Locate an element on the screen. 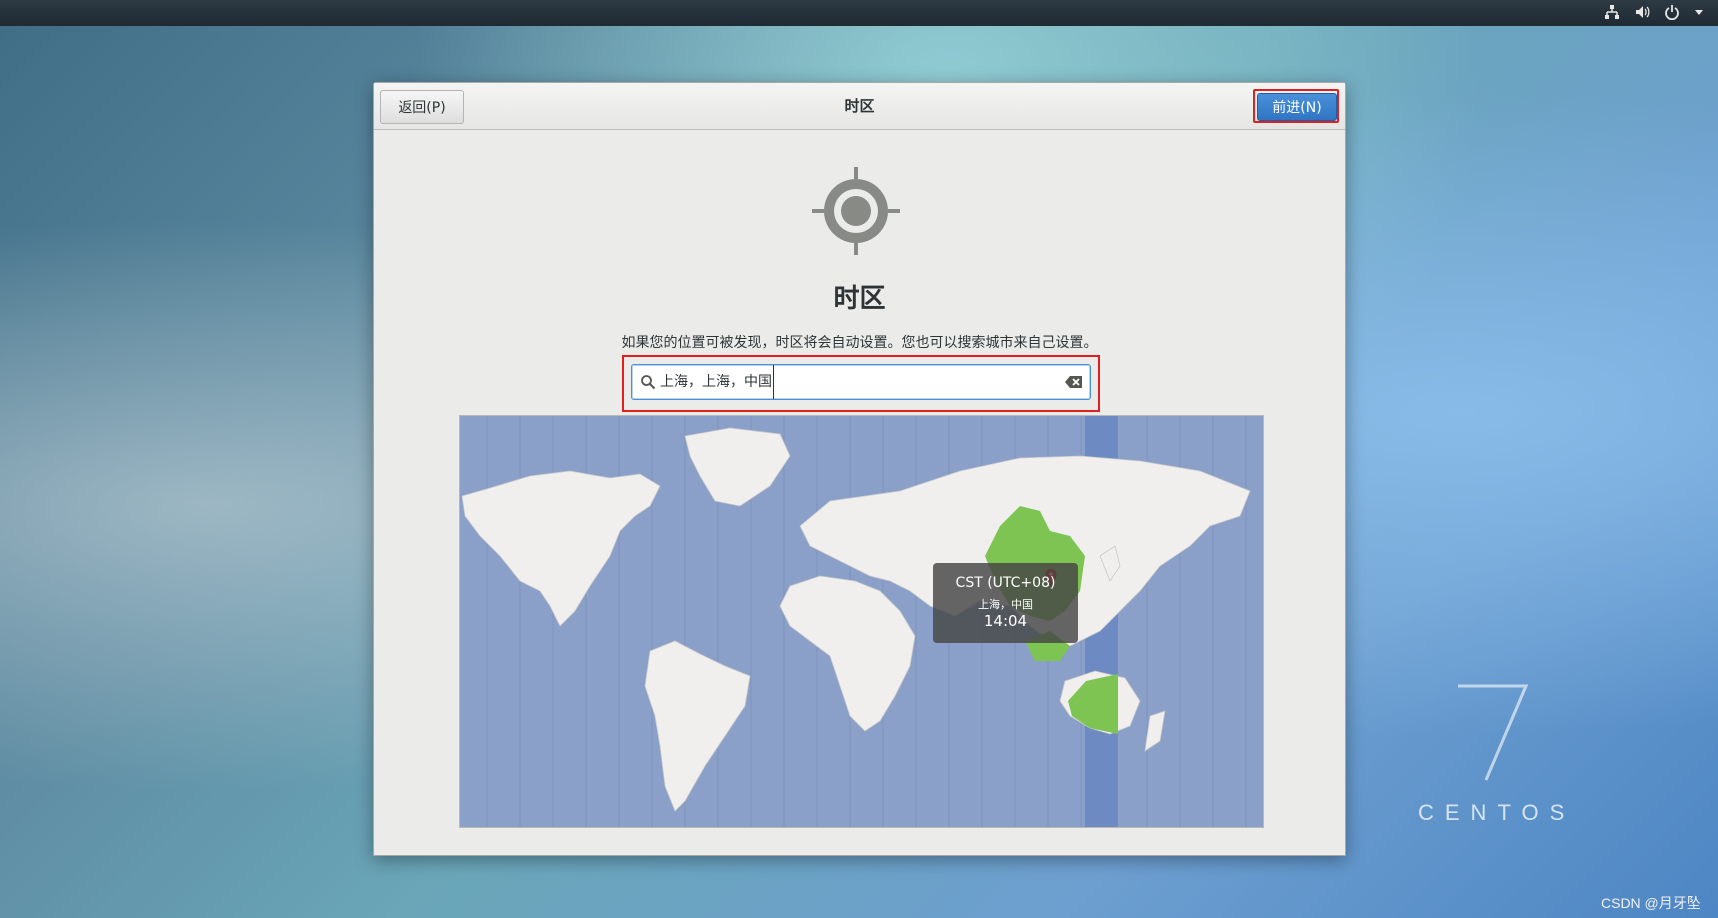  volume-icon is located at coordinates (1642, 14).